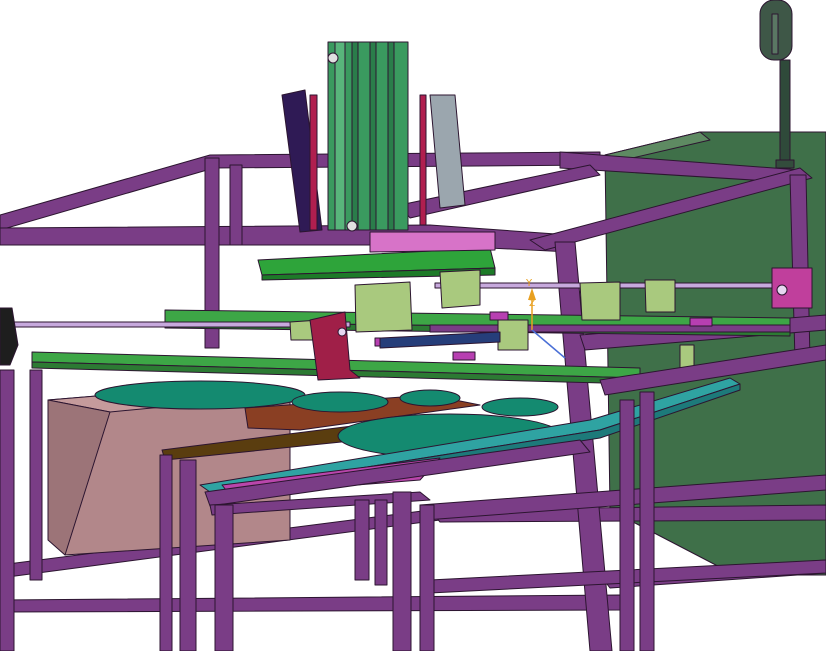 The image size is (826, 651). What do you see at coordinates (529, 283) in the screenshot?
I see `triad-y-label: Y` at bounding box center [529, 283].